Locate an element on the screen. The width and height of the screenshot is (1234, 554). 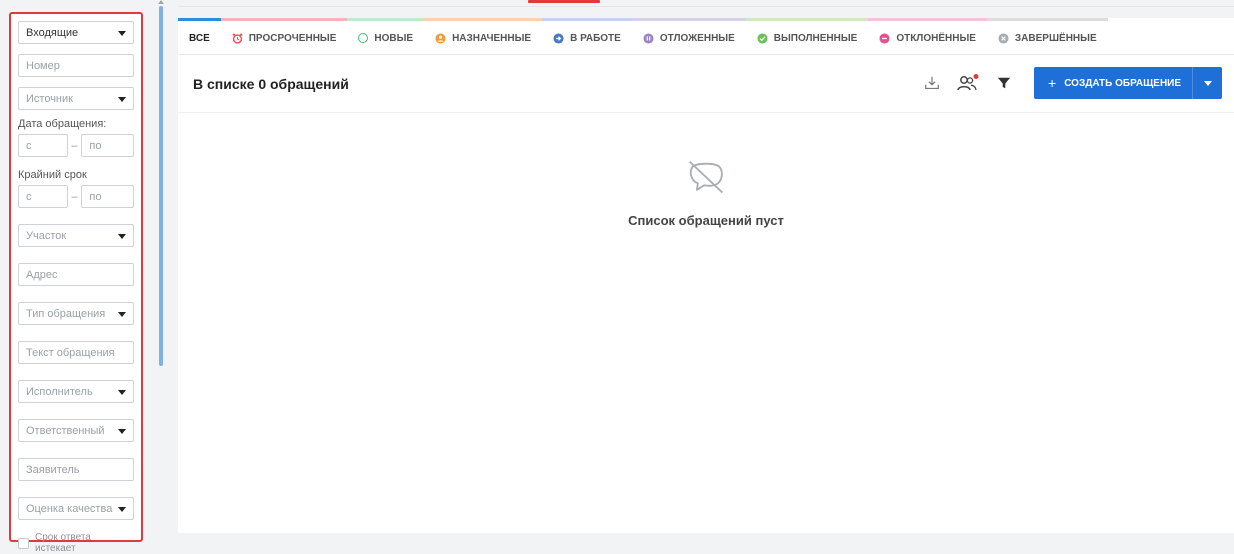
download-button is located at coordinates (932, 83).